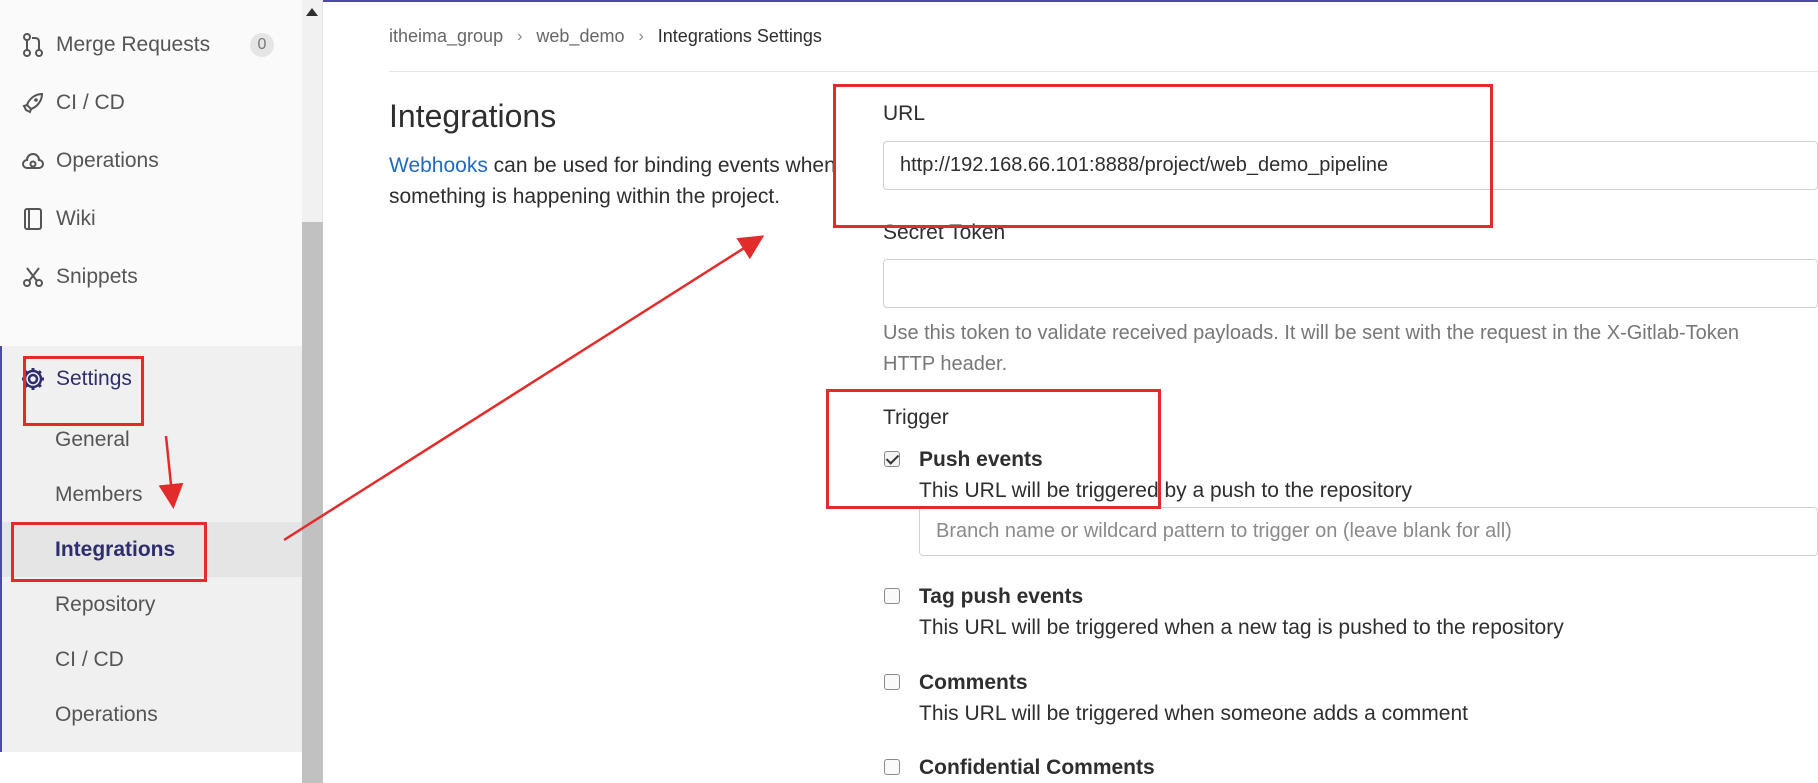 The image size is (1818, 783). Describe the element at coordinates (171, 472) in the screenshot. I see `annotation-arrow-down` at that location.